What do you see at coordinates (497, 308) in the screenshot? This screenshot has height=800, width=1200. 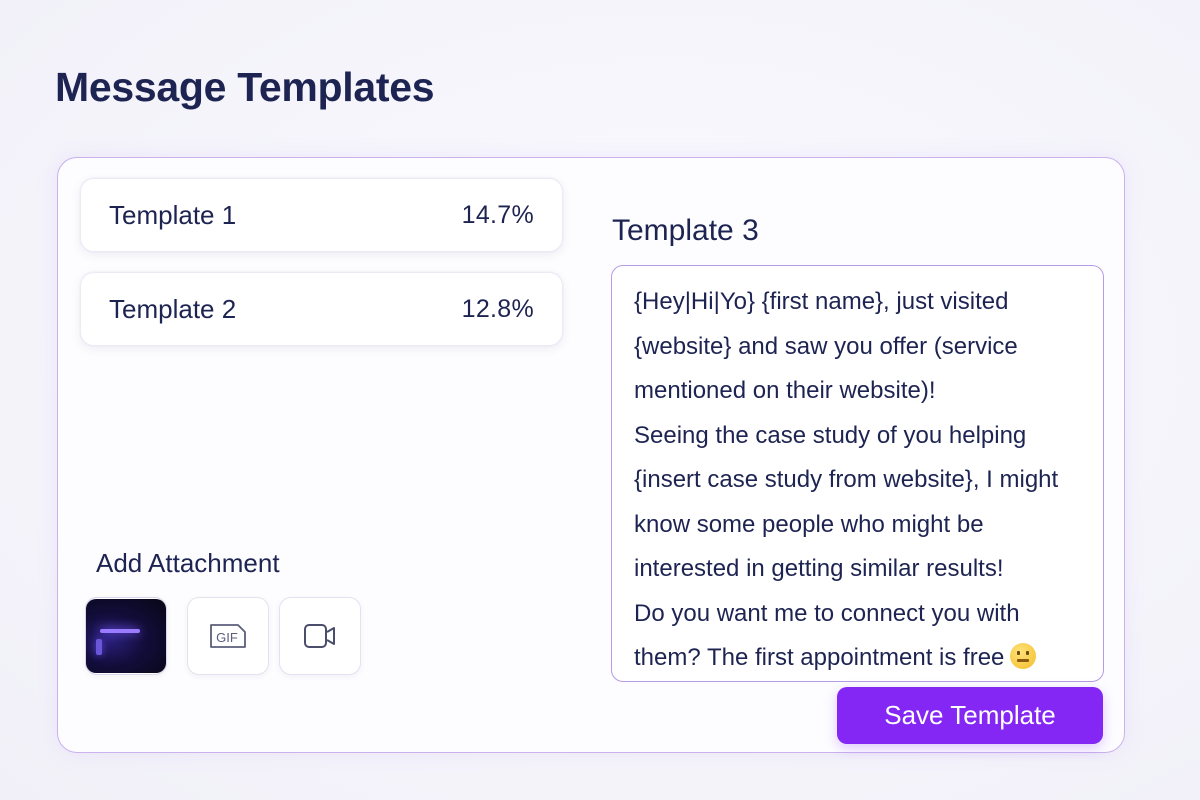 I see `template-rate: 12.8%` at bounding box center [497, 308].